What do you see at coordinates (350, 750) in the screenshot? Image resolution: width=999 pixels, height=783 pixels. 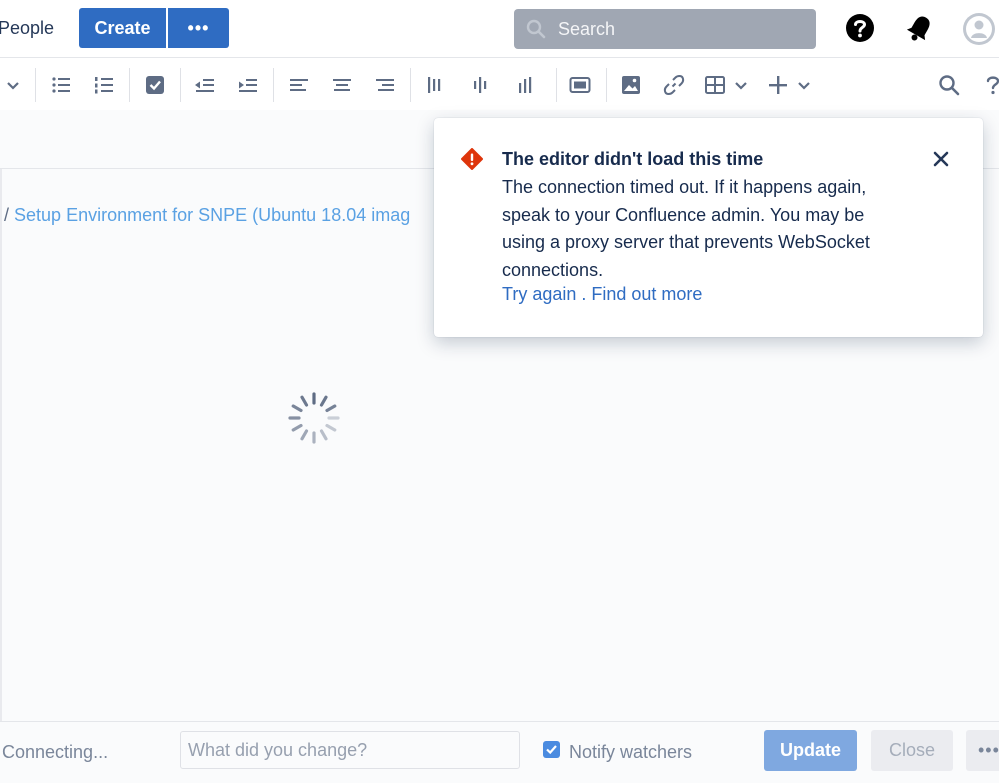 I see `change-description-input` at bounding box center [350, 750].